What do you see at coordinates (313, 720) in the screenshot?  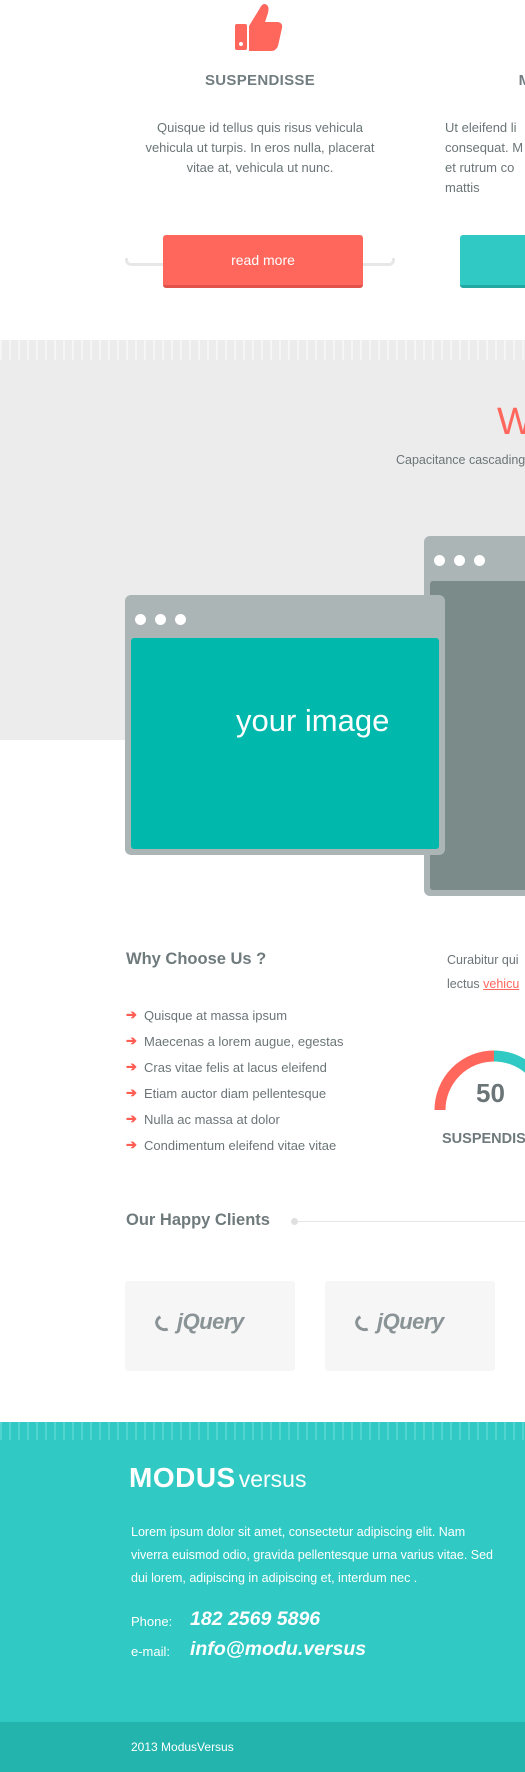 I see `image-placeholder-label: your image` at bounding box center [313, 720].